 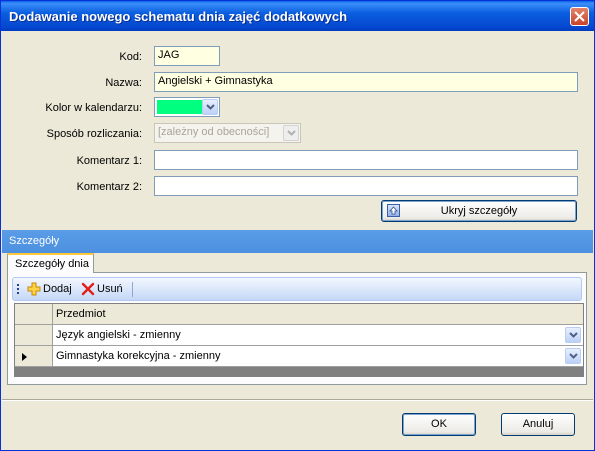 What do you see at coordinates (297, 400) in the screenshot?
I see `footer-divider` at bounding box center [297, 400].